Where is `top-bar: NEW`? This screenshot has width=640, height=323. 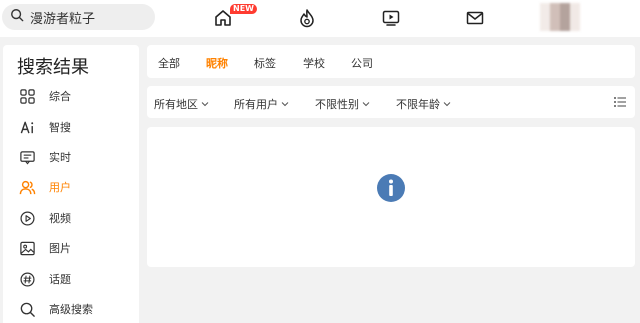 top-bar: NEW is located at coordinates (320, 18).